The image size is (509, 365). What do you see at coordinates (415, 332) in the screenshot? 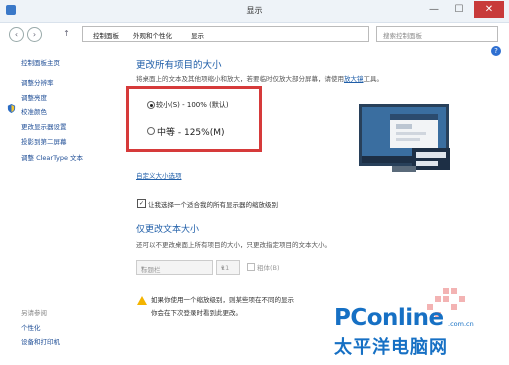
I see `pconline-watermark: PConline .com.cn 太平洋电脑网` at bounding box center [415, 332].